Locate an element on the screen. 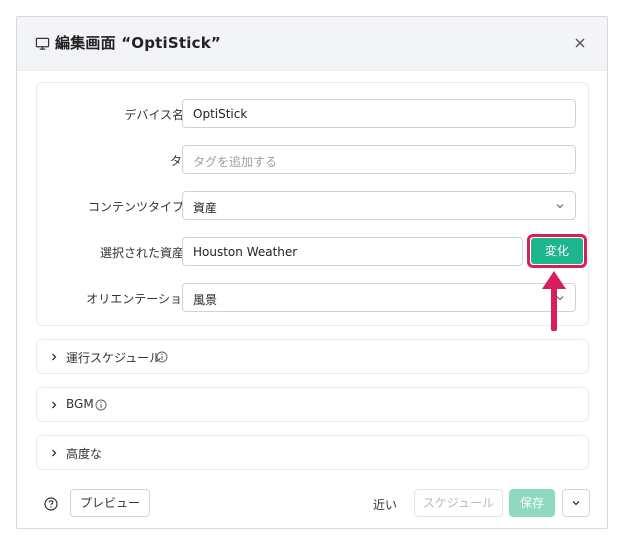 Image resolution: width=624 pixels, height=545 pixels. content-type-value: 資産 is located at coordinates (205, 208).